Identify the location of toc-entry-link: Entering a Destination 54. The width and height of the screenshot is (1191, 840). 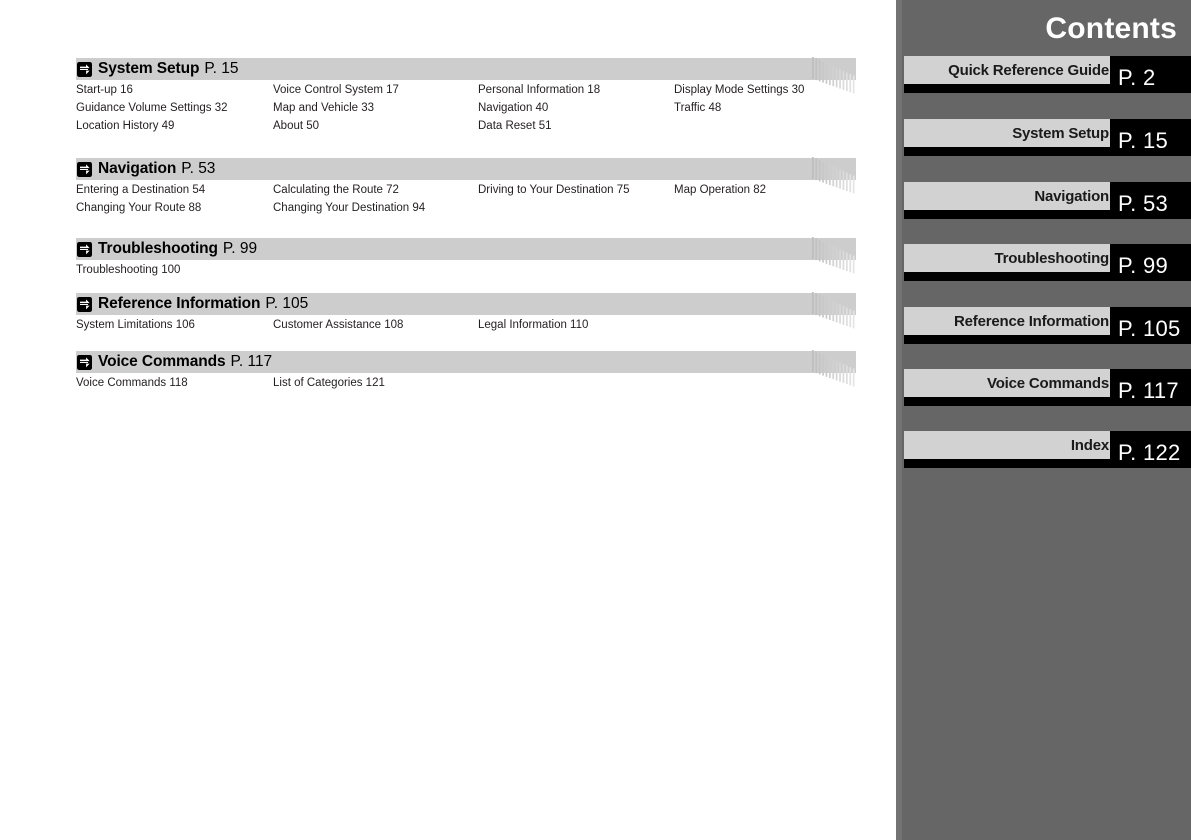
(140, 190).